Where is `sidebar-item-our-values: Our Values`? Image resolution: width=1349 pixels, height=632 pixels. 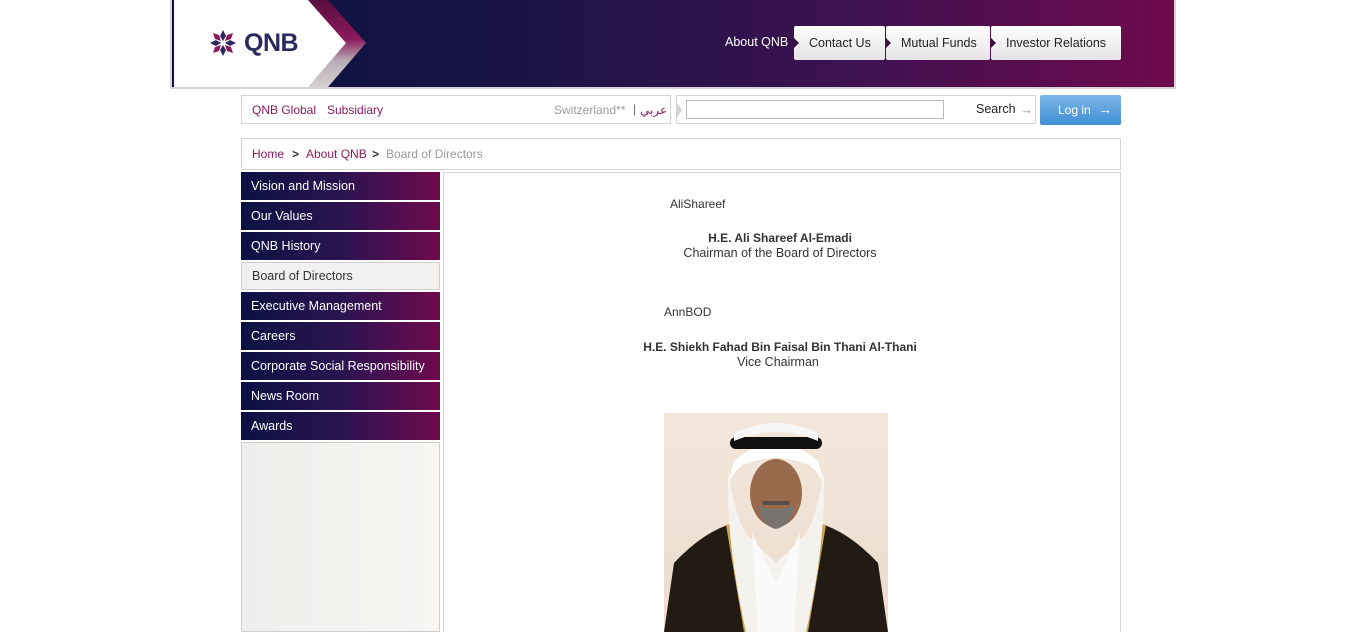
sidebar-item-our-values: Our Values is located at coordinates (340, 216).